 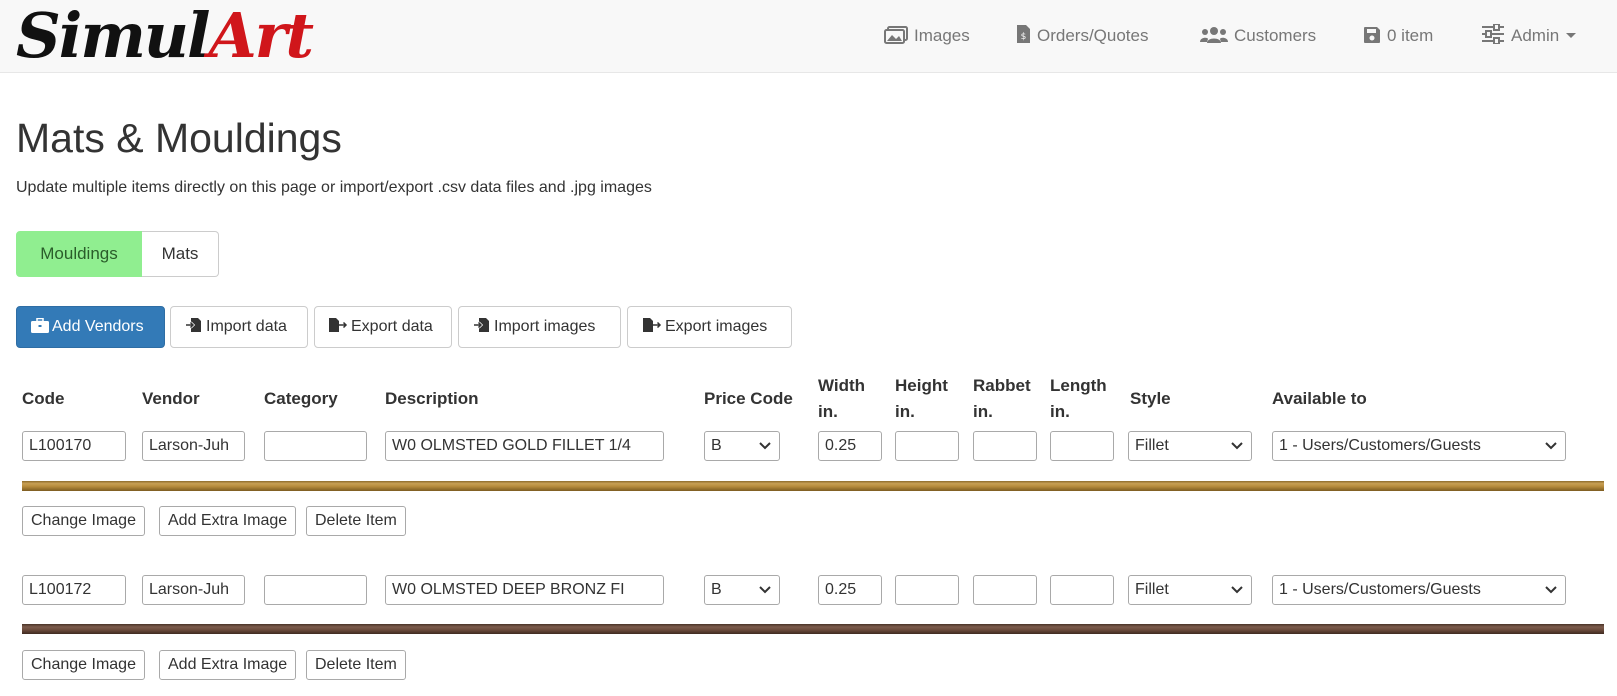 What do you see at coordinates (1493, 34) in the screenshot?
I see `sliders-icon` at bounding box center [1493, 34].